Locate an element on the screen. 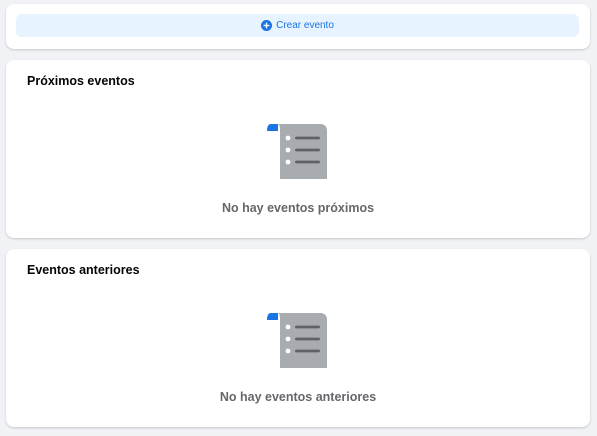 Image resolution: width=597 pixels, height=436 pixels. create-event-card: Crear evento is located at coordinates (298, 26).